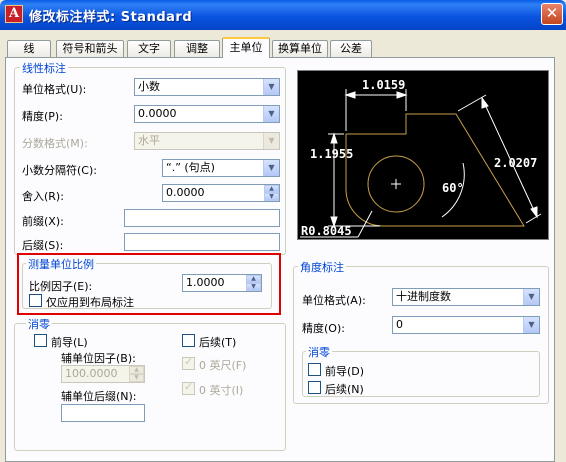 The width and height of the screenshot is (566, 462). Describe the element at coordinates (43, 245) in the screenshot. I see `suffix-label: 后缀(S):` at that location.